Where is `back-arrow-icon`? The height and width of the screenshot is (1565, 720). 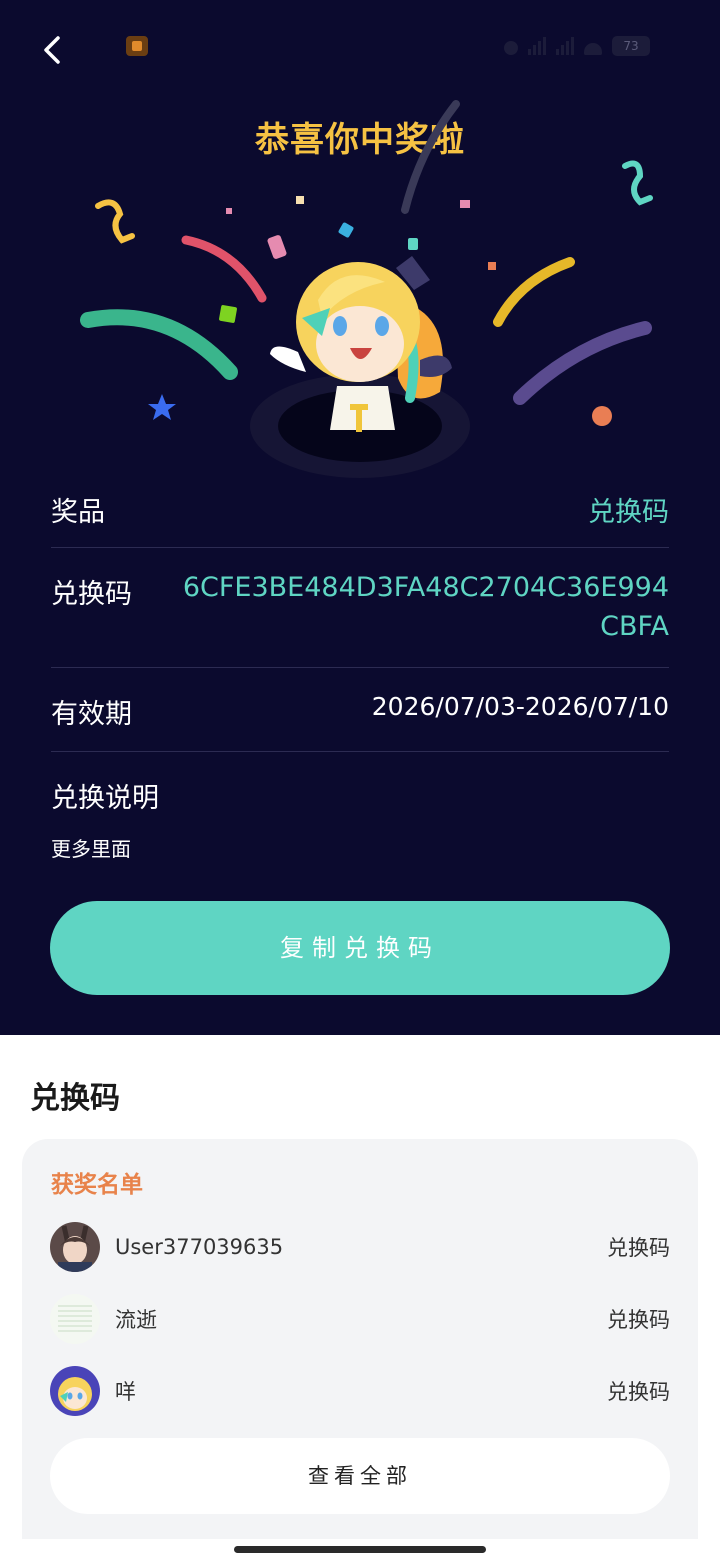 back-arrow-icon is located at coordinates (52, 50).